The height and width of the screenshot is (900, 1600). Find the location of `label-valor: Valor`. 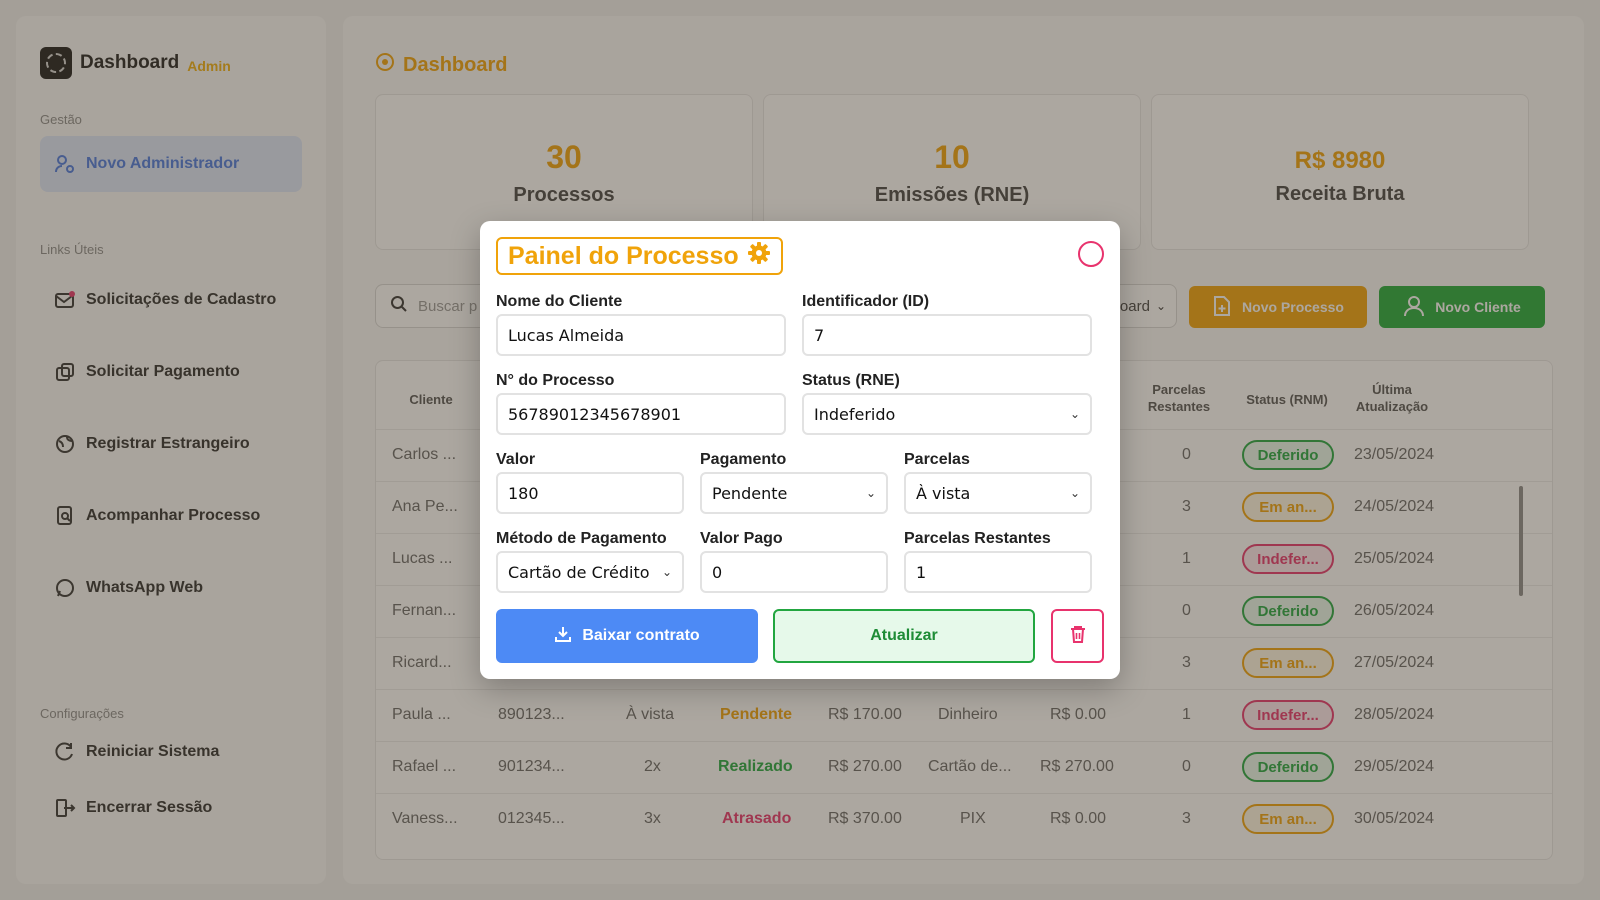

label-valor: Valor is located at coordinates (516, 459).